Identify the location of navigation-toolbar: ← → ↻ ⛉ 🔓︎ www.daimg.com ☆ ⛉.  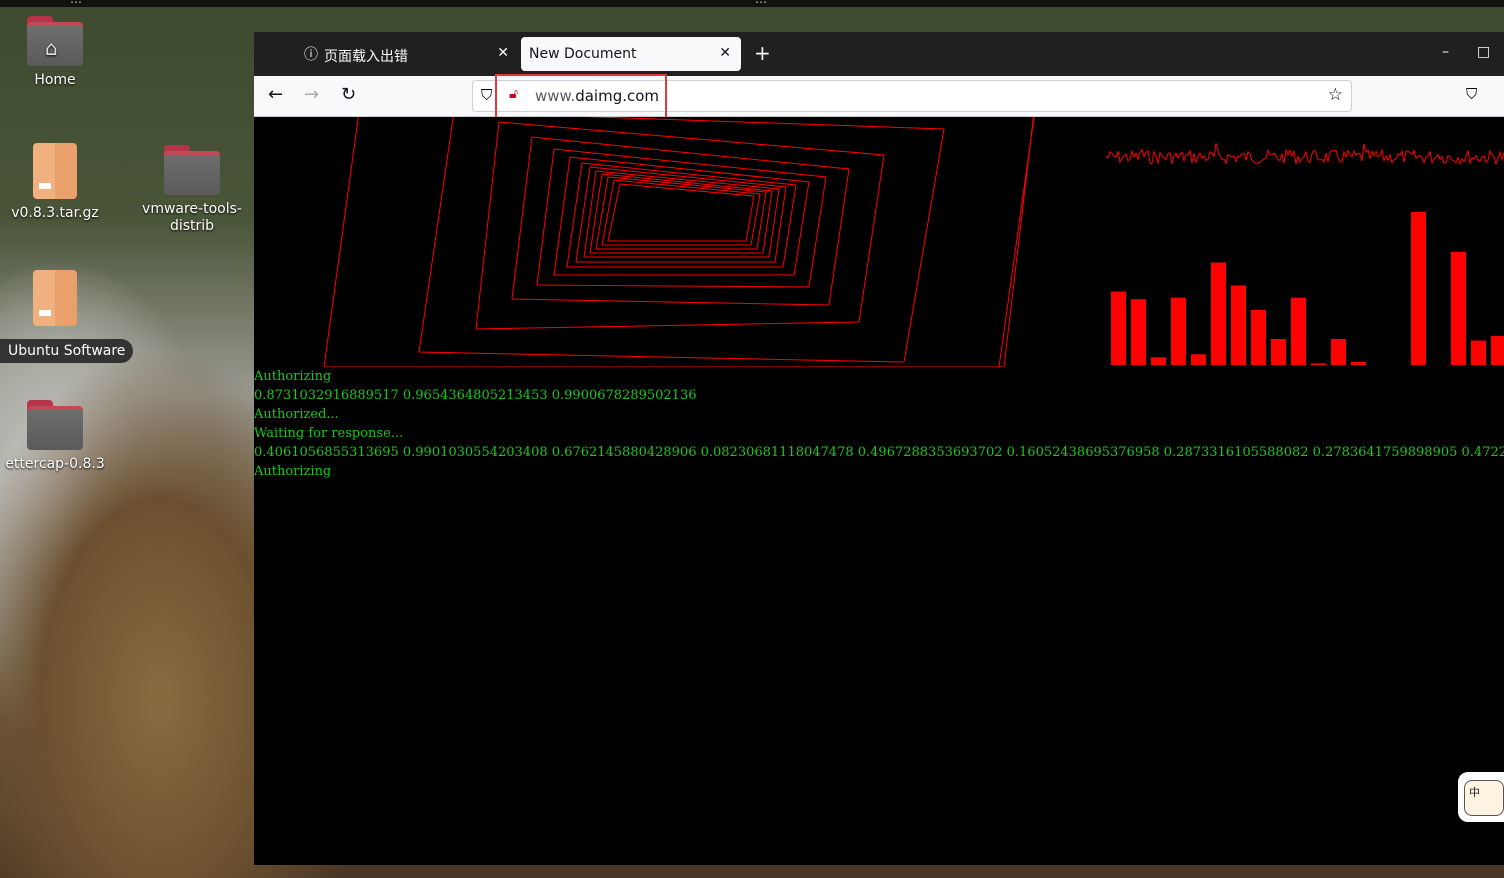
(879, 100).